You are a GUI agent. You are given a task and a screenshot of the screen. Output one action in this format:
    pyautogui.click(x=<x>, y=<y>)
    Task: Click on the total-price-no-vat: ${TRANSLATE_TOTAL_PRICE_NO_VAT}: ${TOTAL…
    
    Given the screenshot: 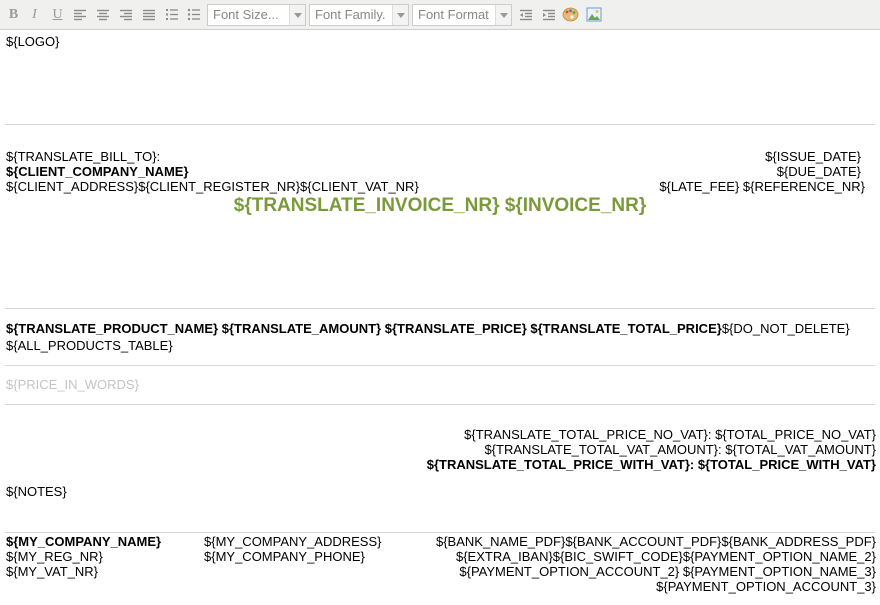 What is the action you would take?
    pyautogui.click(x=670, y=434)
    